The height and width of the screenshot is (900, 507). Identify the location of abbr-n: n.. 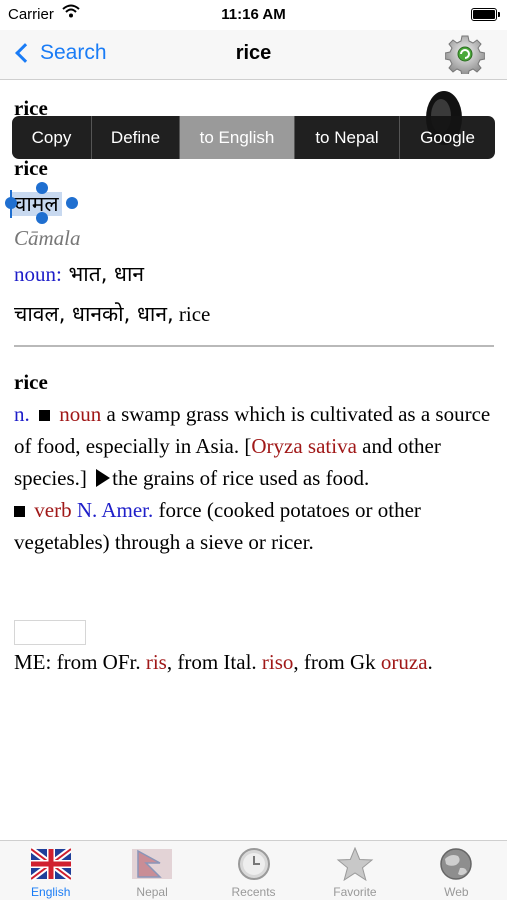
(22, 414).